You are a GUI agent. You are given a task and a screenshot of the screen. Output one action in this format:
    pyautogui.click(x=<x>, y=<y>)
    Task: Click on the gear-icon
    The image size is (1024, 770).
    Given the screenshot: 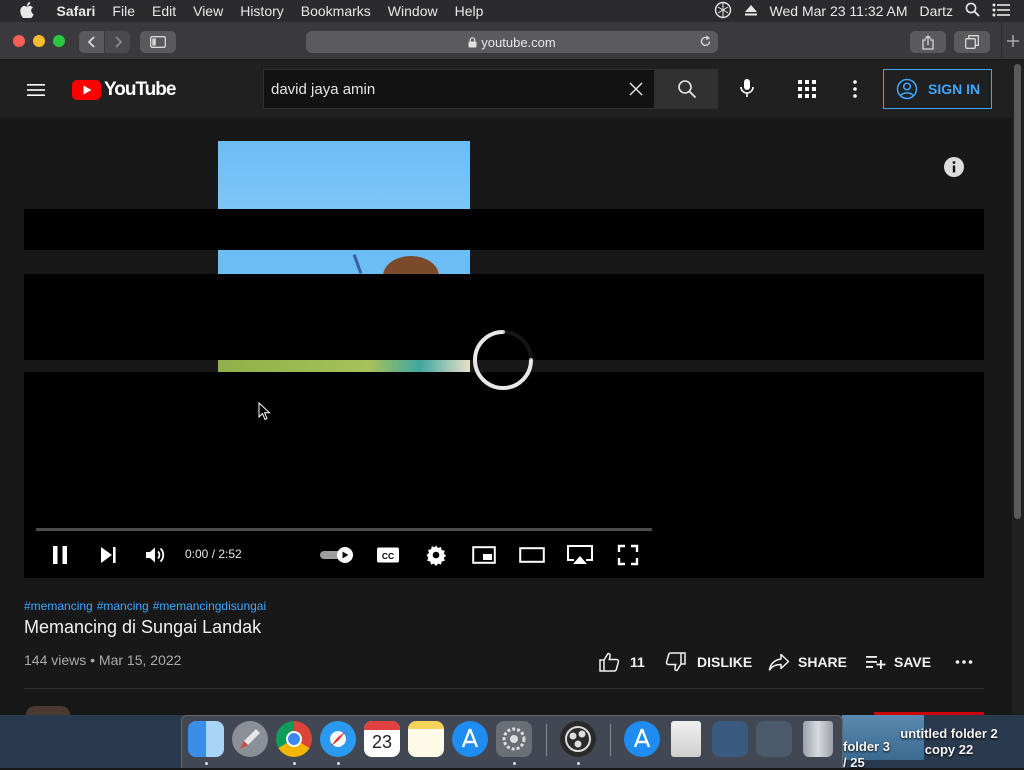 What is the action you would take?
    pyautogui.click(x=514, y=739)
    